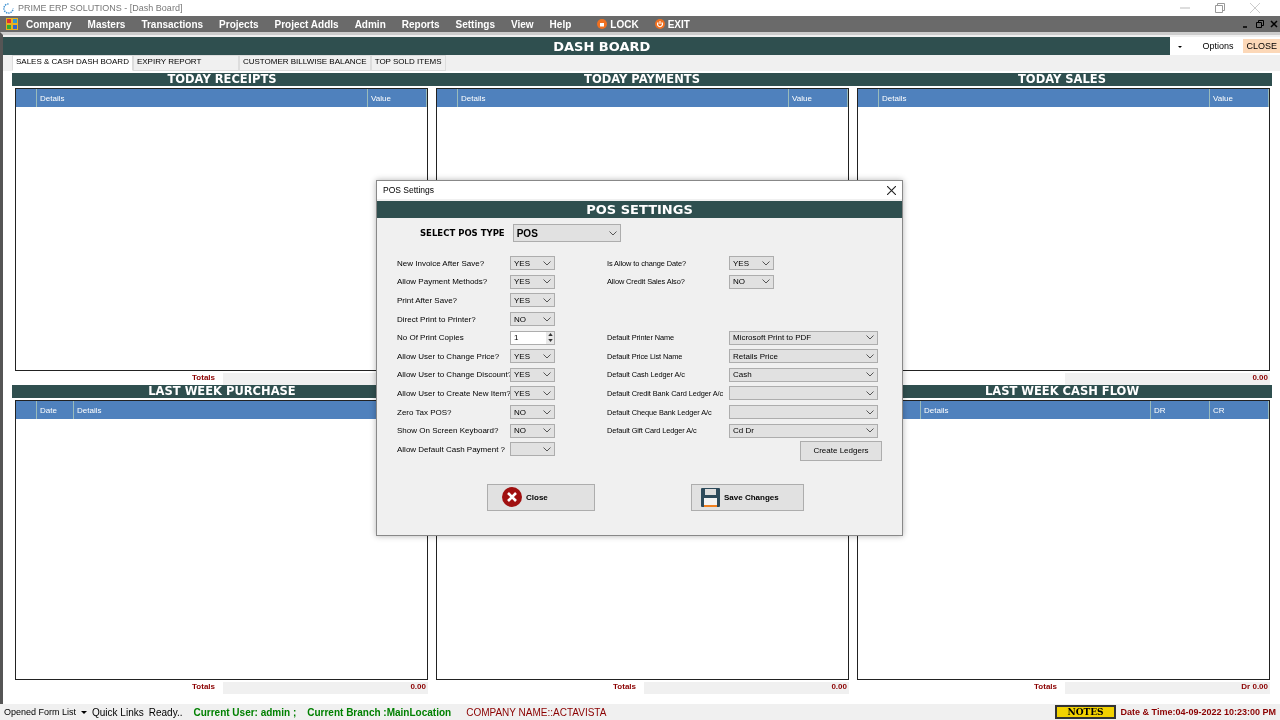  Describe the element at coordinates (448, 431) in the screenshot. I see `field-label: Show On Screen Keyboard?` at that location.